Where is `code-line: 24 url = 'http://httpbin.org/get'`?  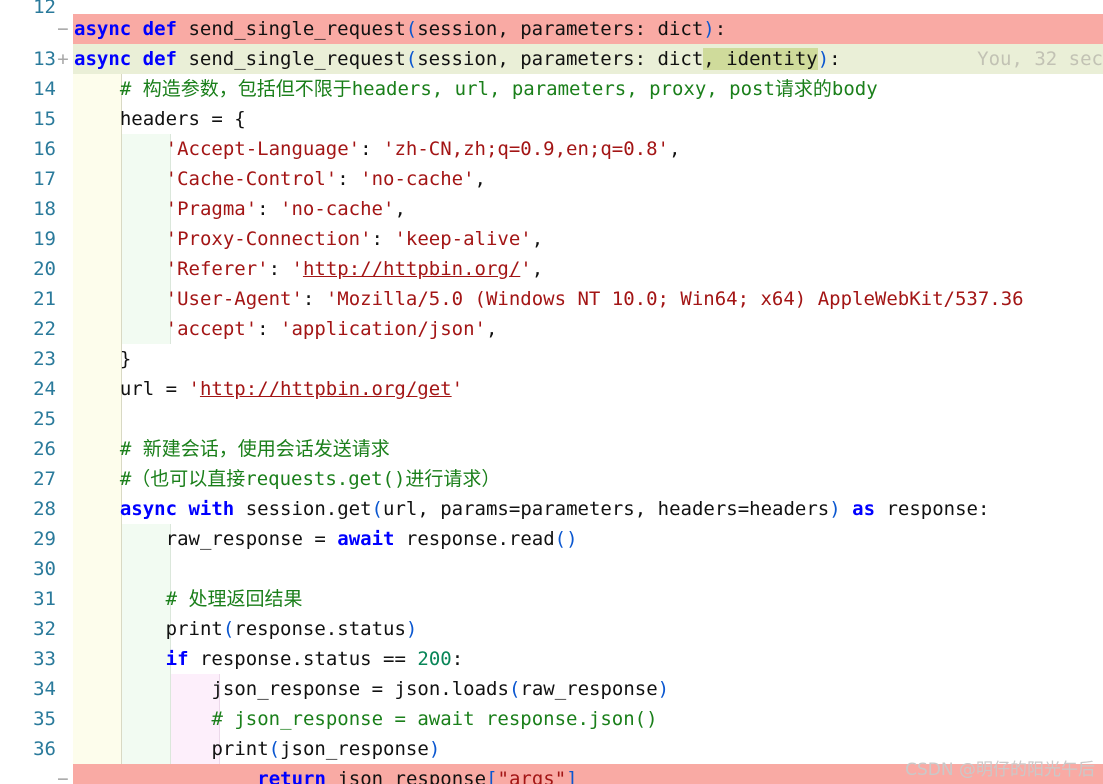 code-line: 24 url = 'http://httpbin.org/get' is located at coordinates (551, 389).